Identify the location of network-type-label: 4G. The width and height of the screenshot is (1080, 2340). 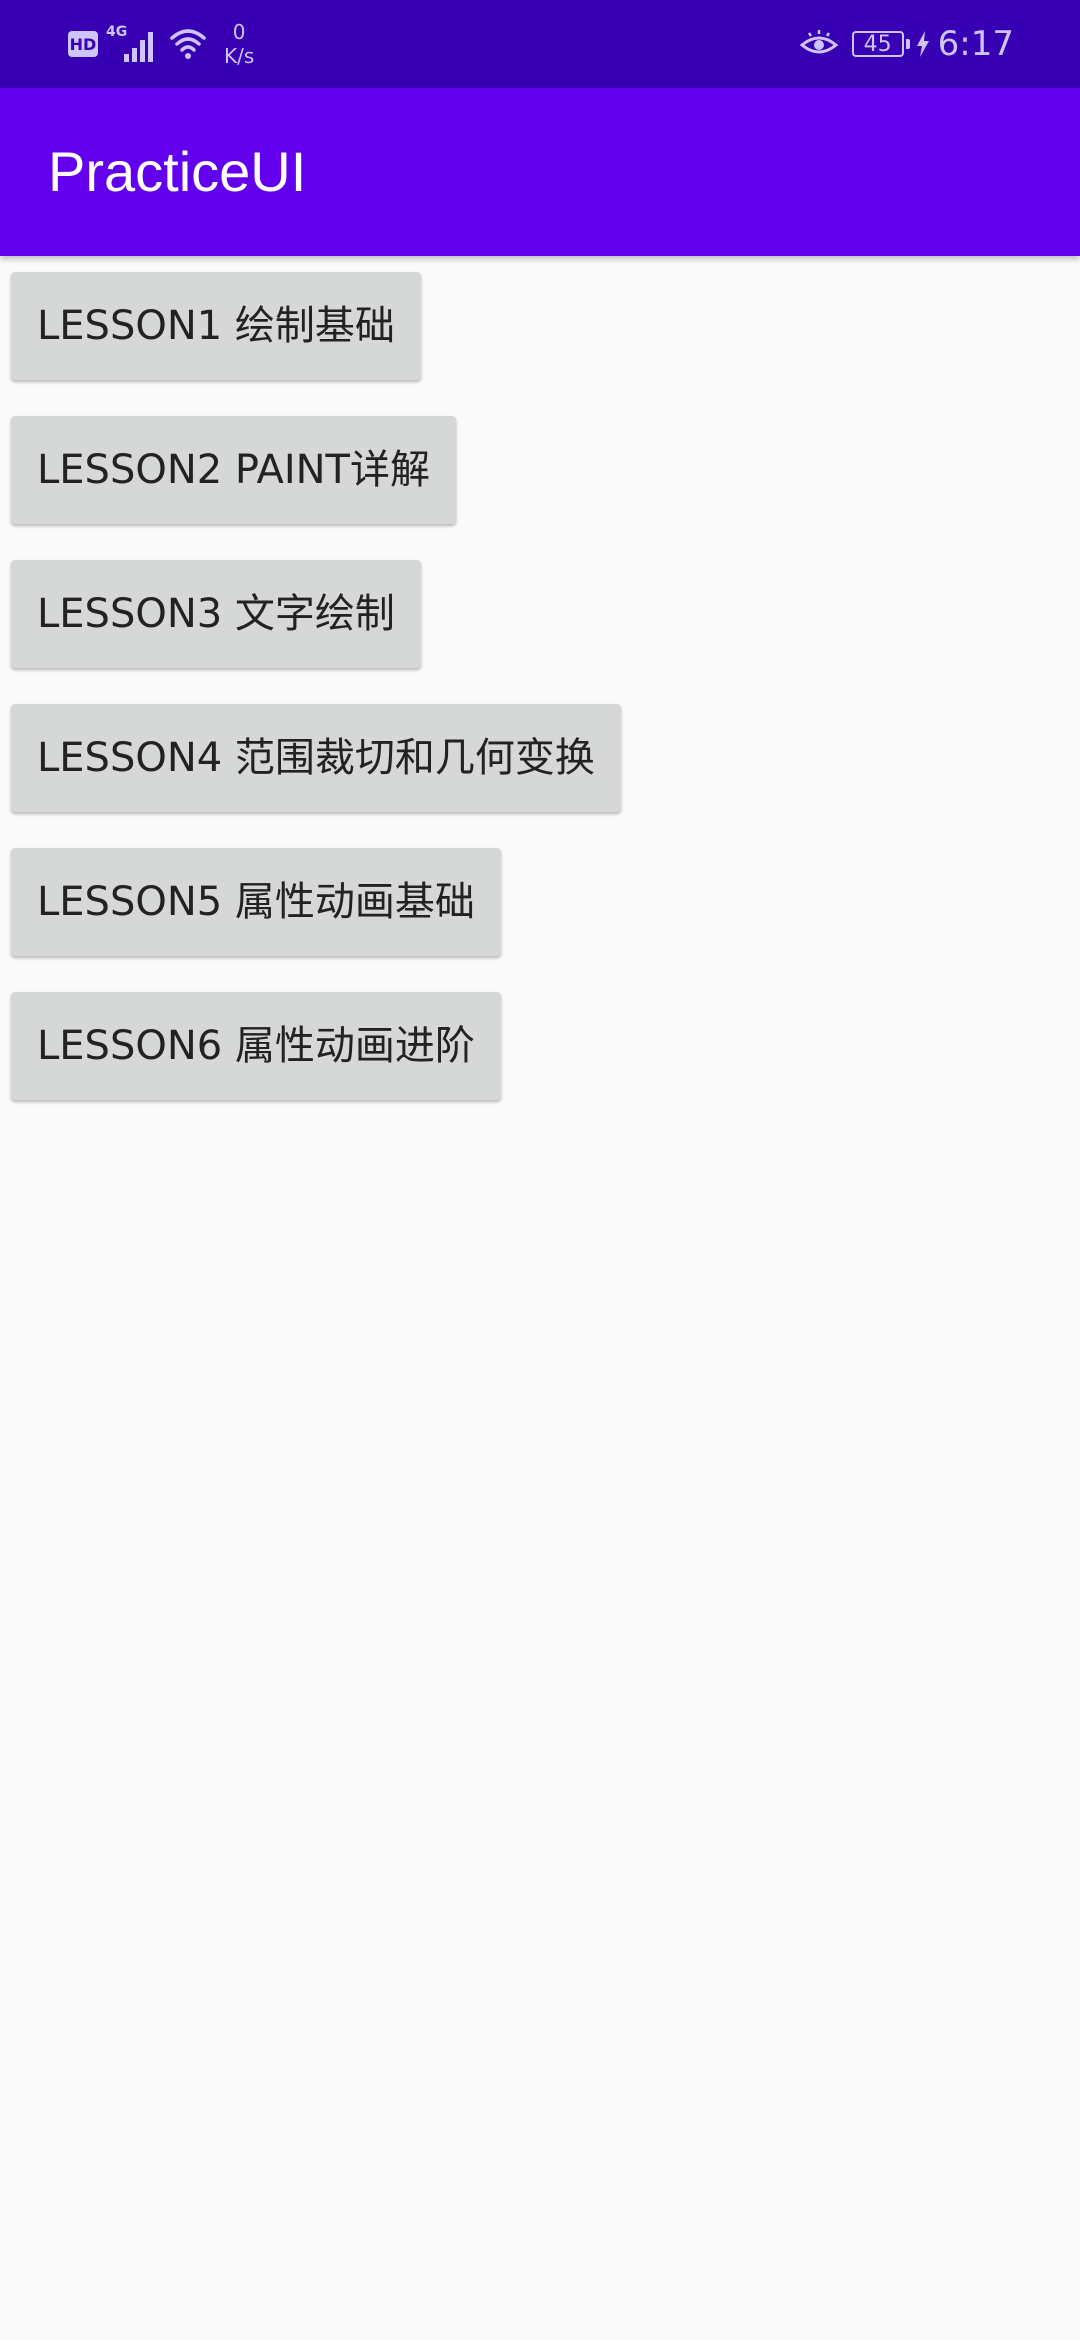
(117, 32).